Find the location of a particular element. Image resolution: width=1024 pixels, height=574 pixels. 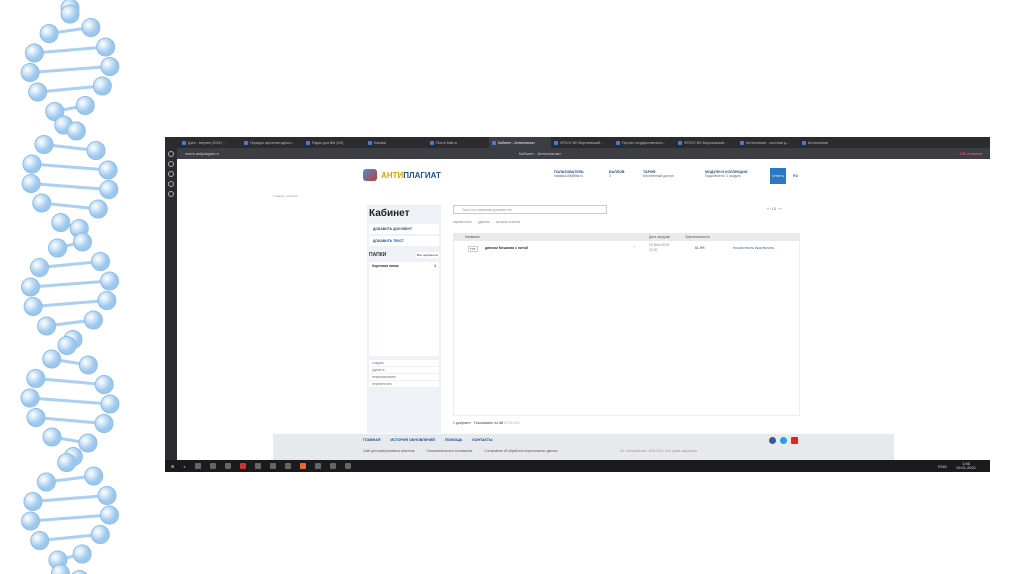

footer-history: ИСТОРИЯ ОБНОВЛЕНИЙ is located at coordinates (412, 440).